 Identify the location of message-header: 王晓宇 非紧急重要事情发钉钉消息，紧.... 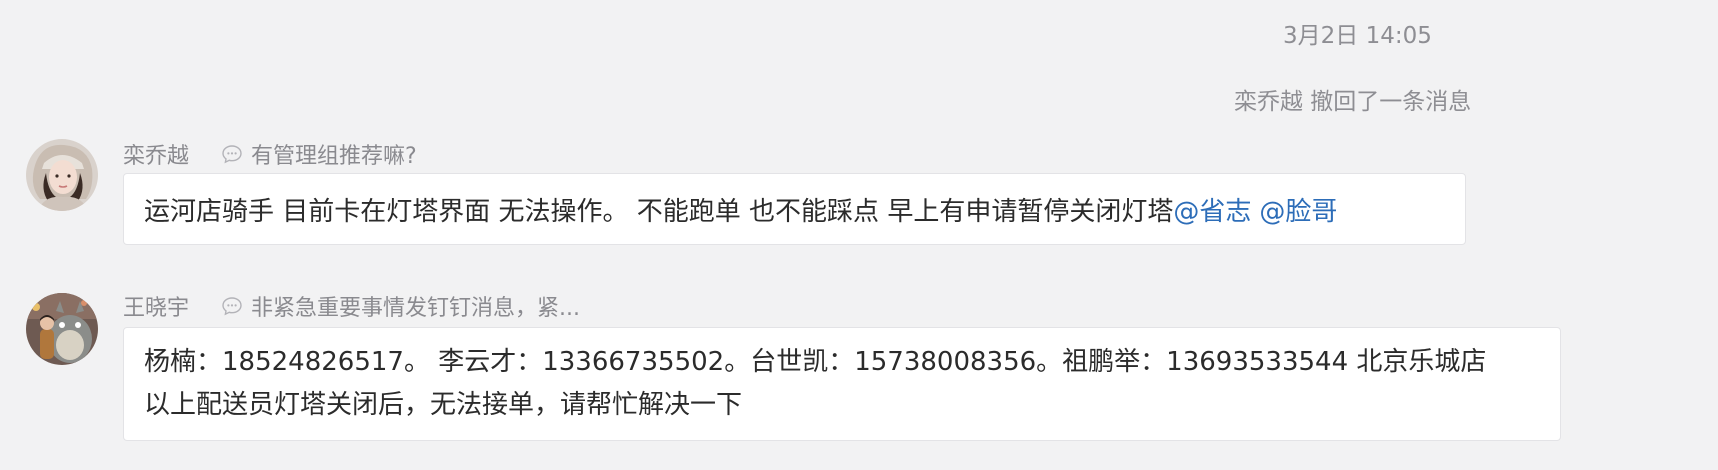
(351, 306).